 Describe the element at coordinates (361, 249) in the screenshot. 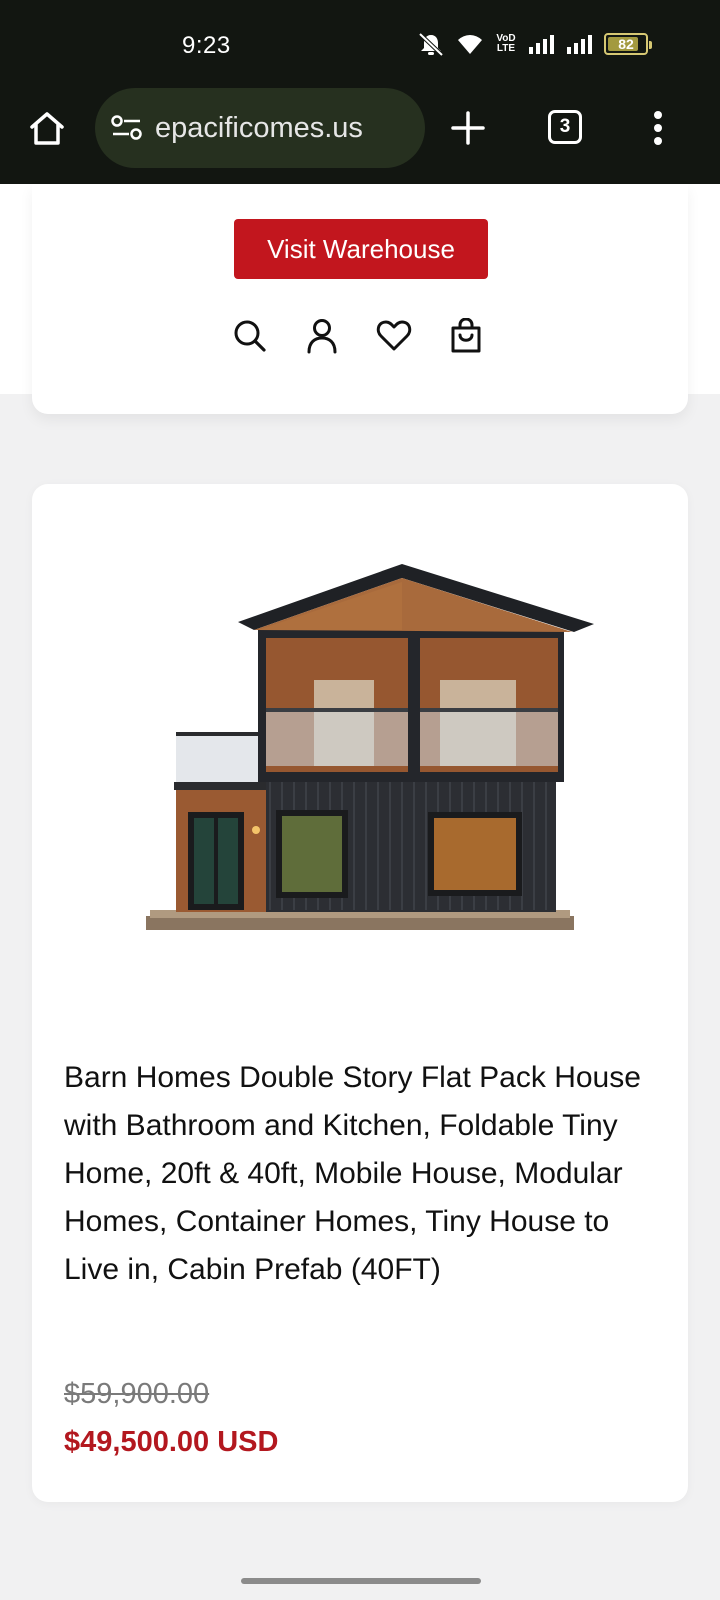

I see `visit-warehouse-button: Visit Warehouse` at that location.